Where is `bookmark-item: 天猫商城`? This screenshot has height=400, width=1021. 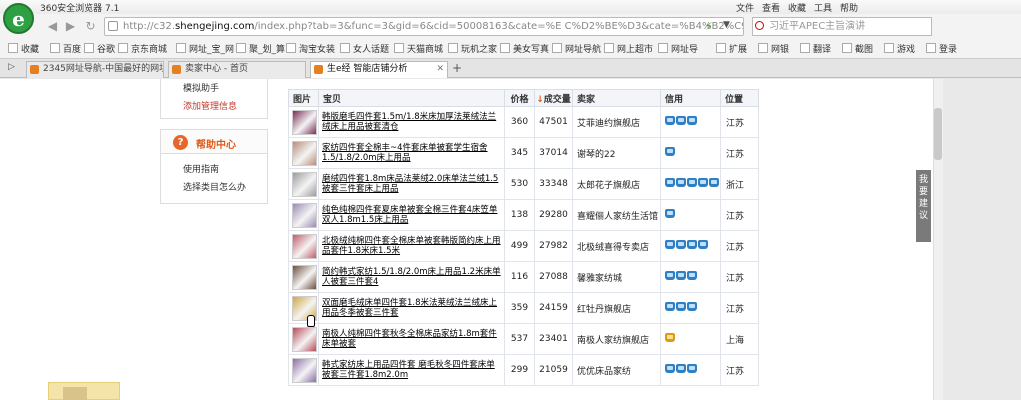
bookmark-item: 天猫商城 is located at coordinates (418, 48).